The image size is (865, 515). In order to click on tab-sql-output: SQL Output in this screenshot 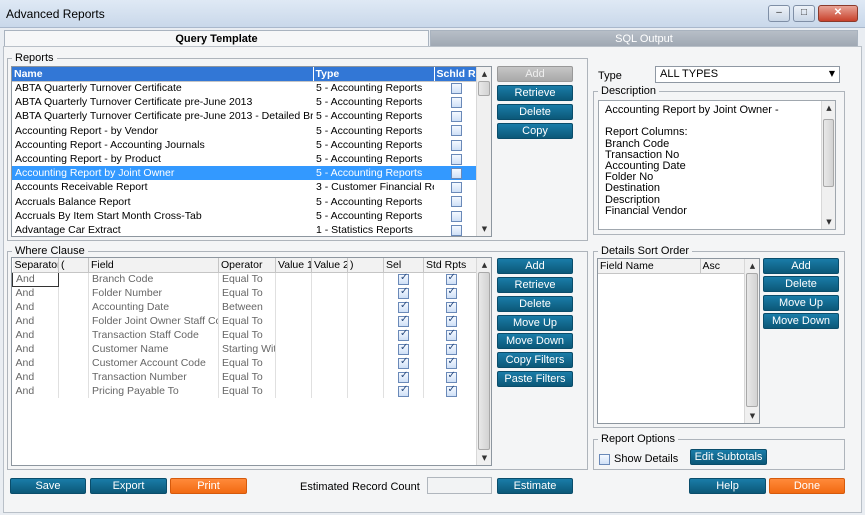, I will do `click(644, 38)`.